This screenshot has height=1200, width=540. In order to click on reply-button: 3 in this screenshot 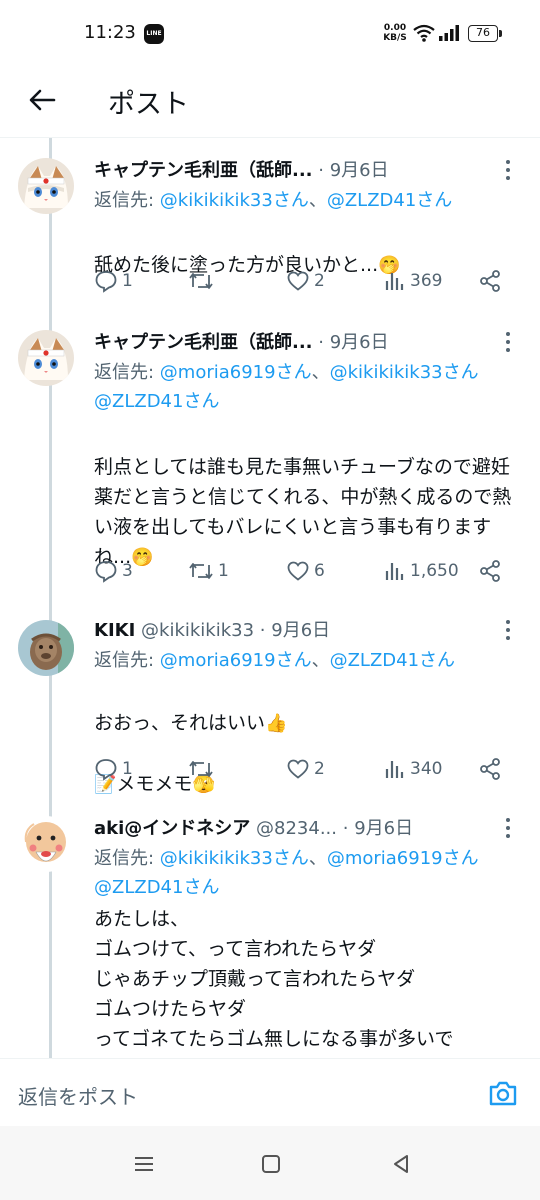, I will do `click(113, 571)`.